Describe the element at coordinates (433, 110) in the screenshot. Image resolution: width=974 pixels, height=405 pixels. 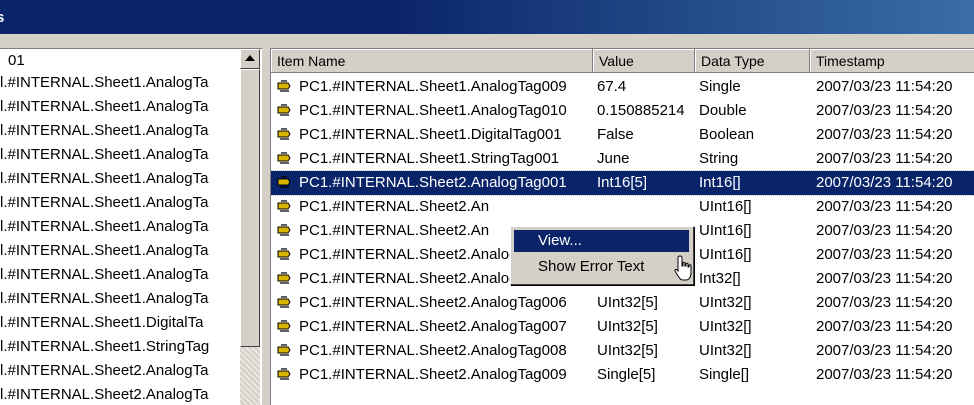
I see `cell-item-name: PC1.#INTERNAL.Sheet1.AnalogTag010` at that location.